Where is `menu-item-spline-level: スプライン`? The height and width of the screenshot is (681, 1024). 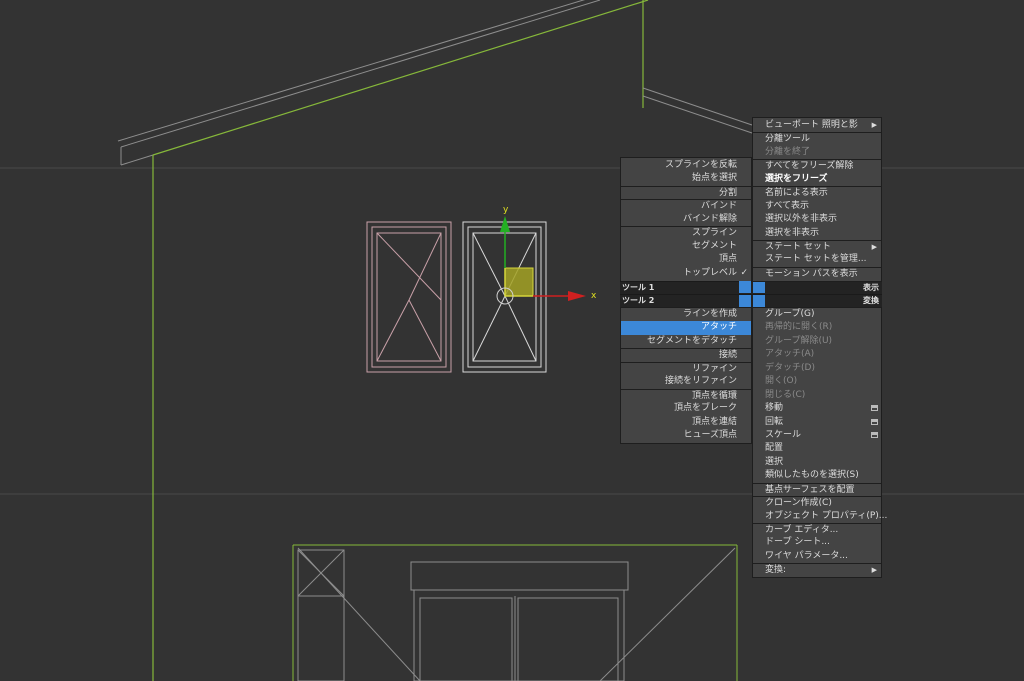 menu-item-spline-level: スプライン is located at coordinates (686, 232).